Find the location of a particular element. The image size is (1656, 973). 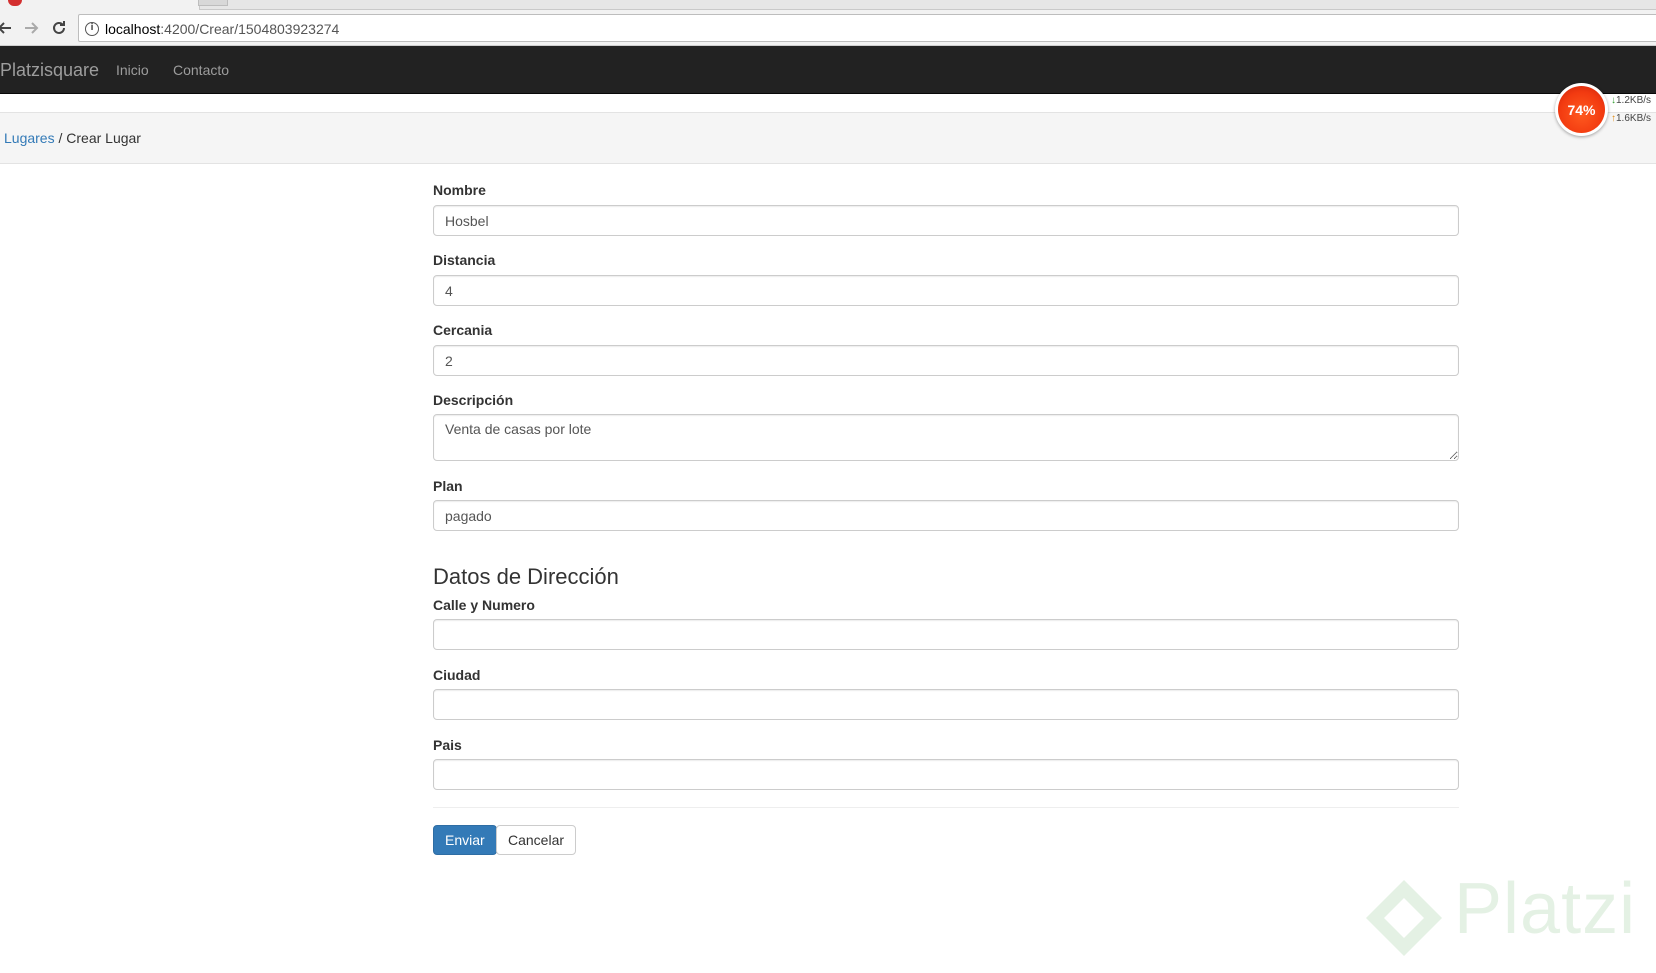

nombre-input is located at coordinates (946, 220).